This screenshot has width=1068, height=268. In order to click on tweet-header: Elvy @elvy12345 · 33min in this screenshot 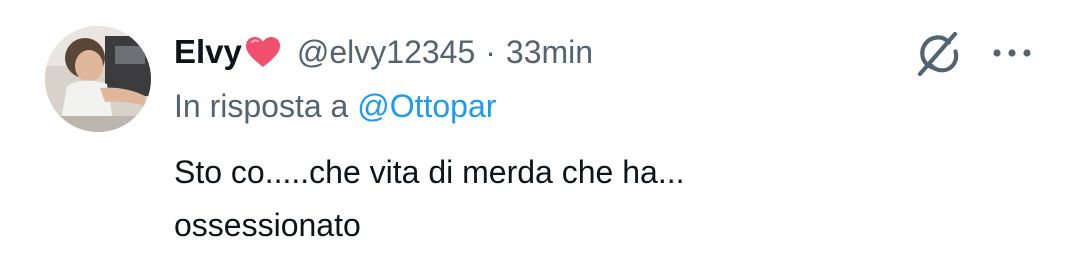, I will do `click(383, 52)`.